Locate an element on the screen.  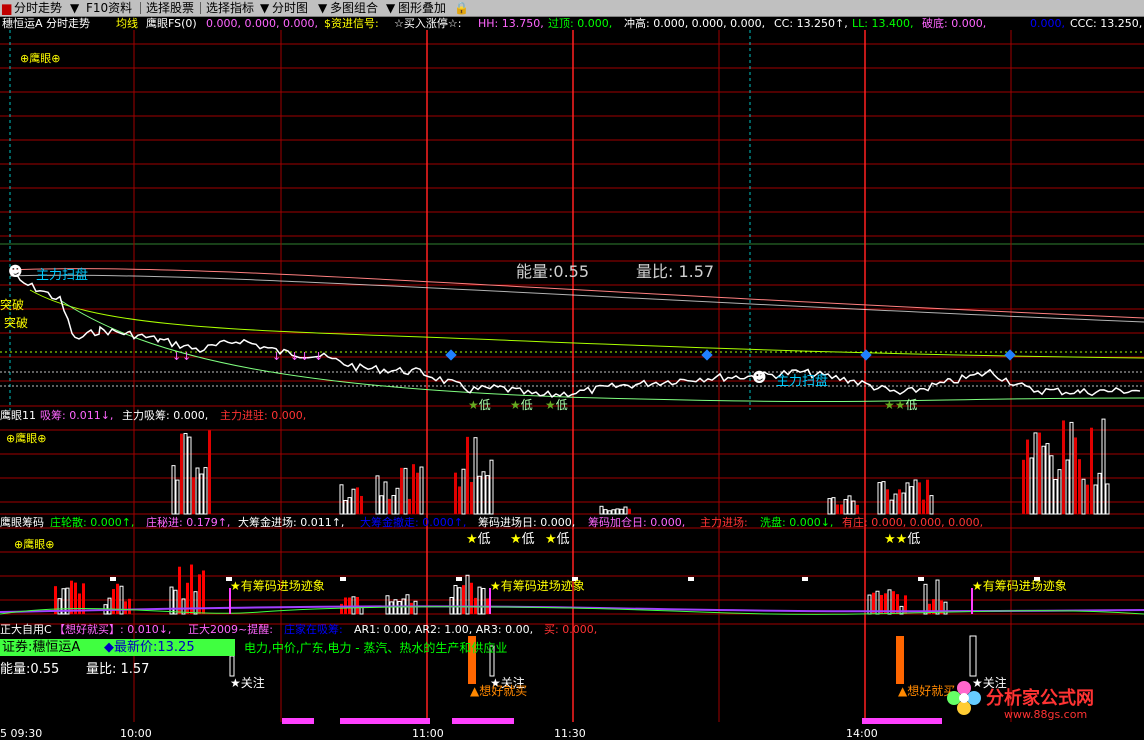
zls-value: 庄轮散: 0.000↑, is located at coordinates (92, 522).